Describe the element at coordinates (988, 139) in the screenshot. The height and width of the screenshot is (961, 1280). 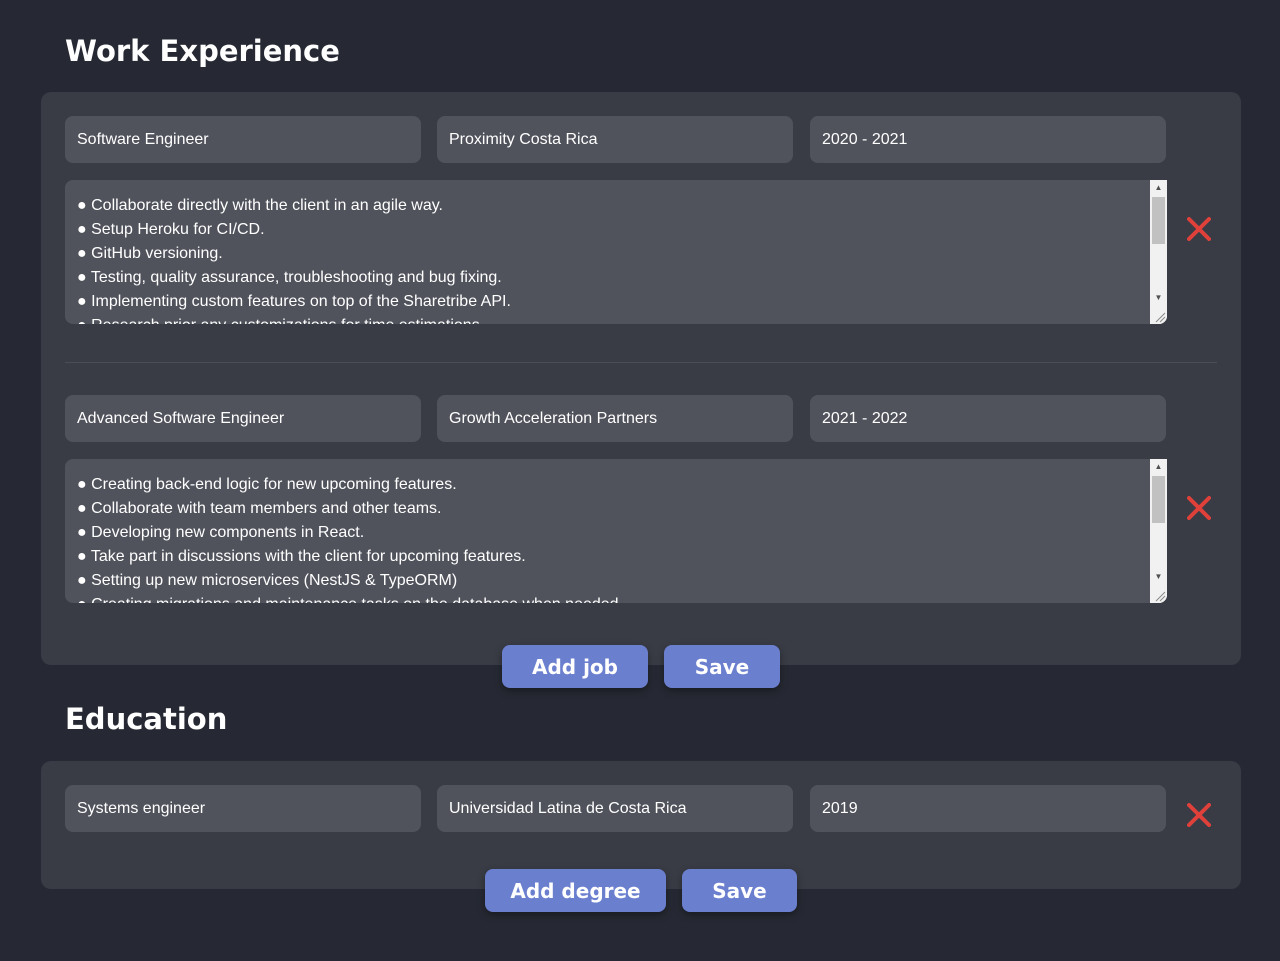
I see `job-period-field: 2020 - 2021` at that location.